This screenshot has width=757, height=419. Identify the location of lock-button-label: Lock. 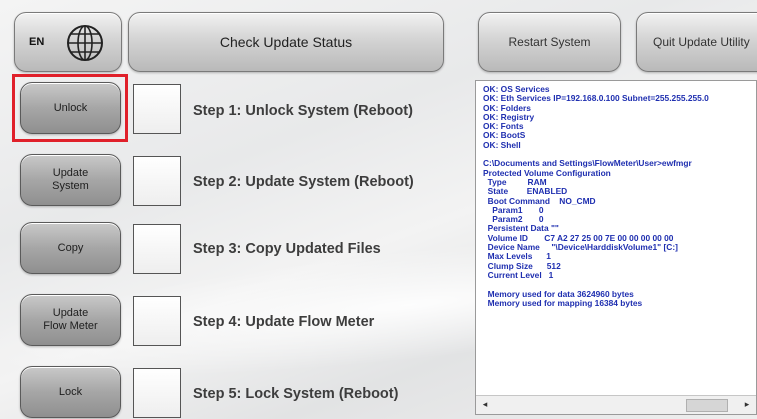
(70, 391).